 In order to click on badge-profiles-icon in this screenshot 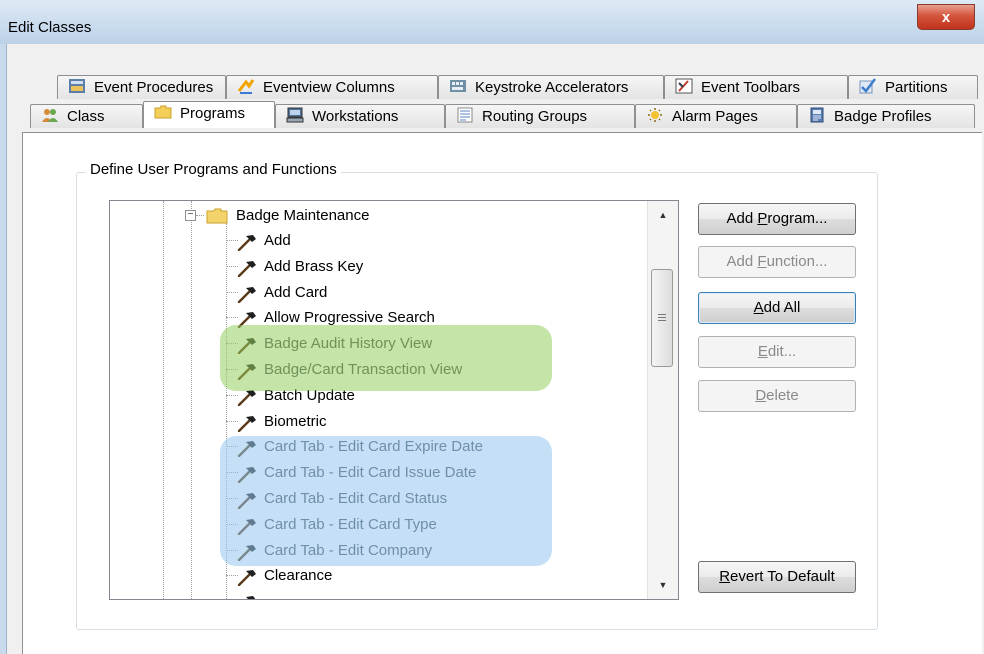, I will do `click(817, 115)`.